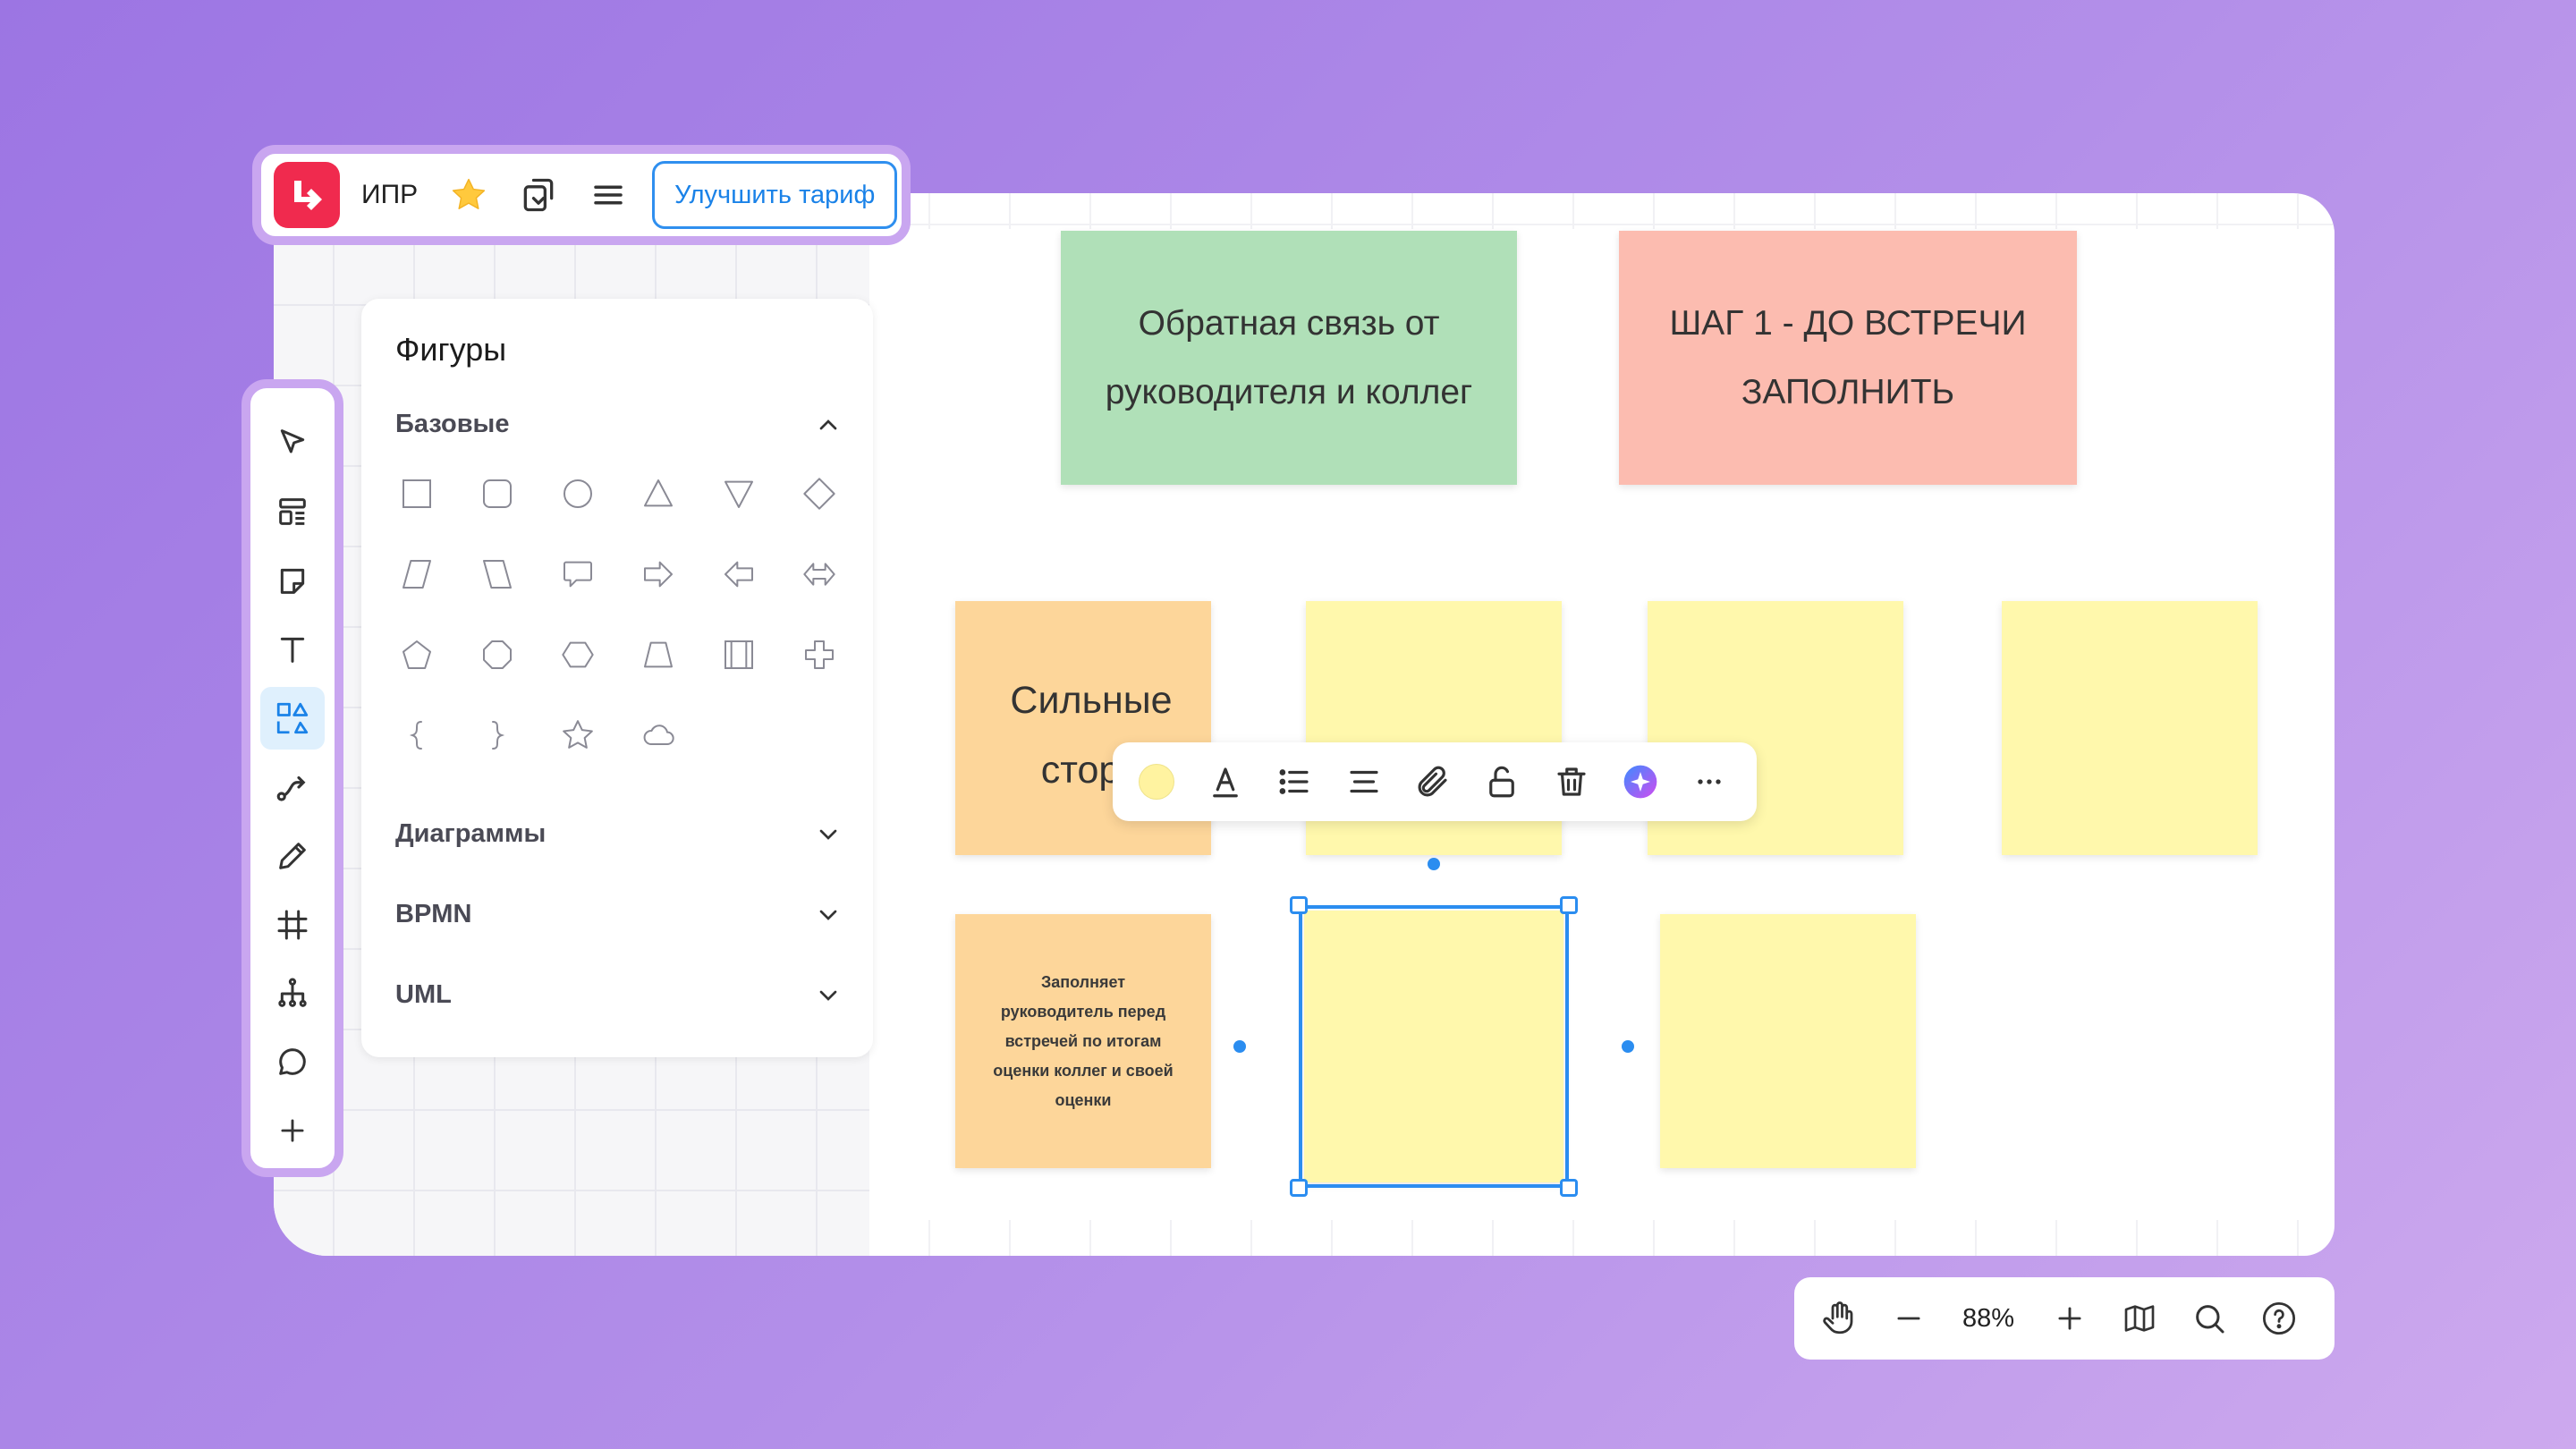 The height and width of the screenshot is (1449, 2576). What do you see at coordinates (577, 735) in the screenshot?
I see `shape-star` at bounding box center [577, 735].